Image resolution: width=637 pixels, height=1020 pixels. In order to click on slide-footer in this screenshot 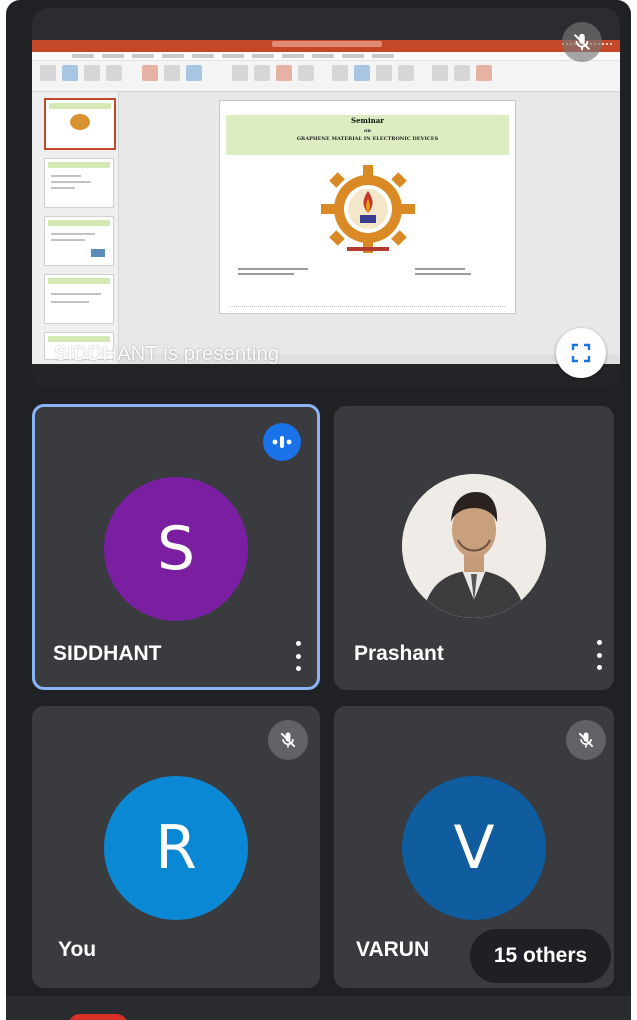, I will do `click(367, 307)`.